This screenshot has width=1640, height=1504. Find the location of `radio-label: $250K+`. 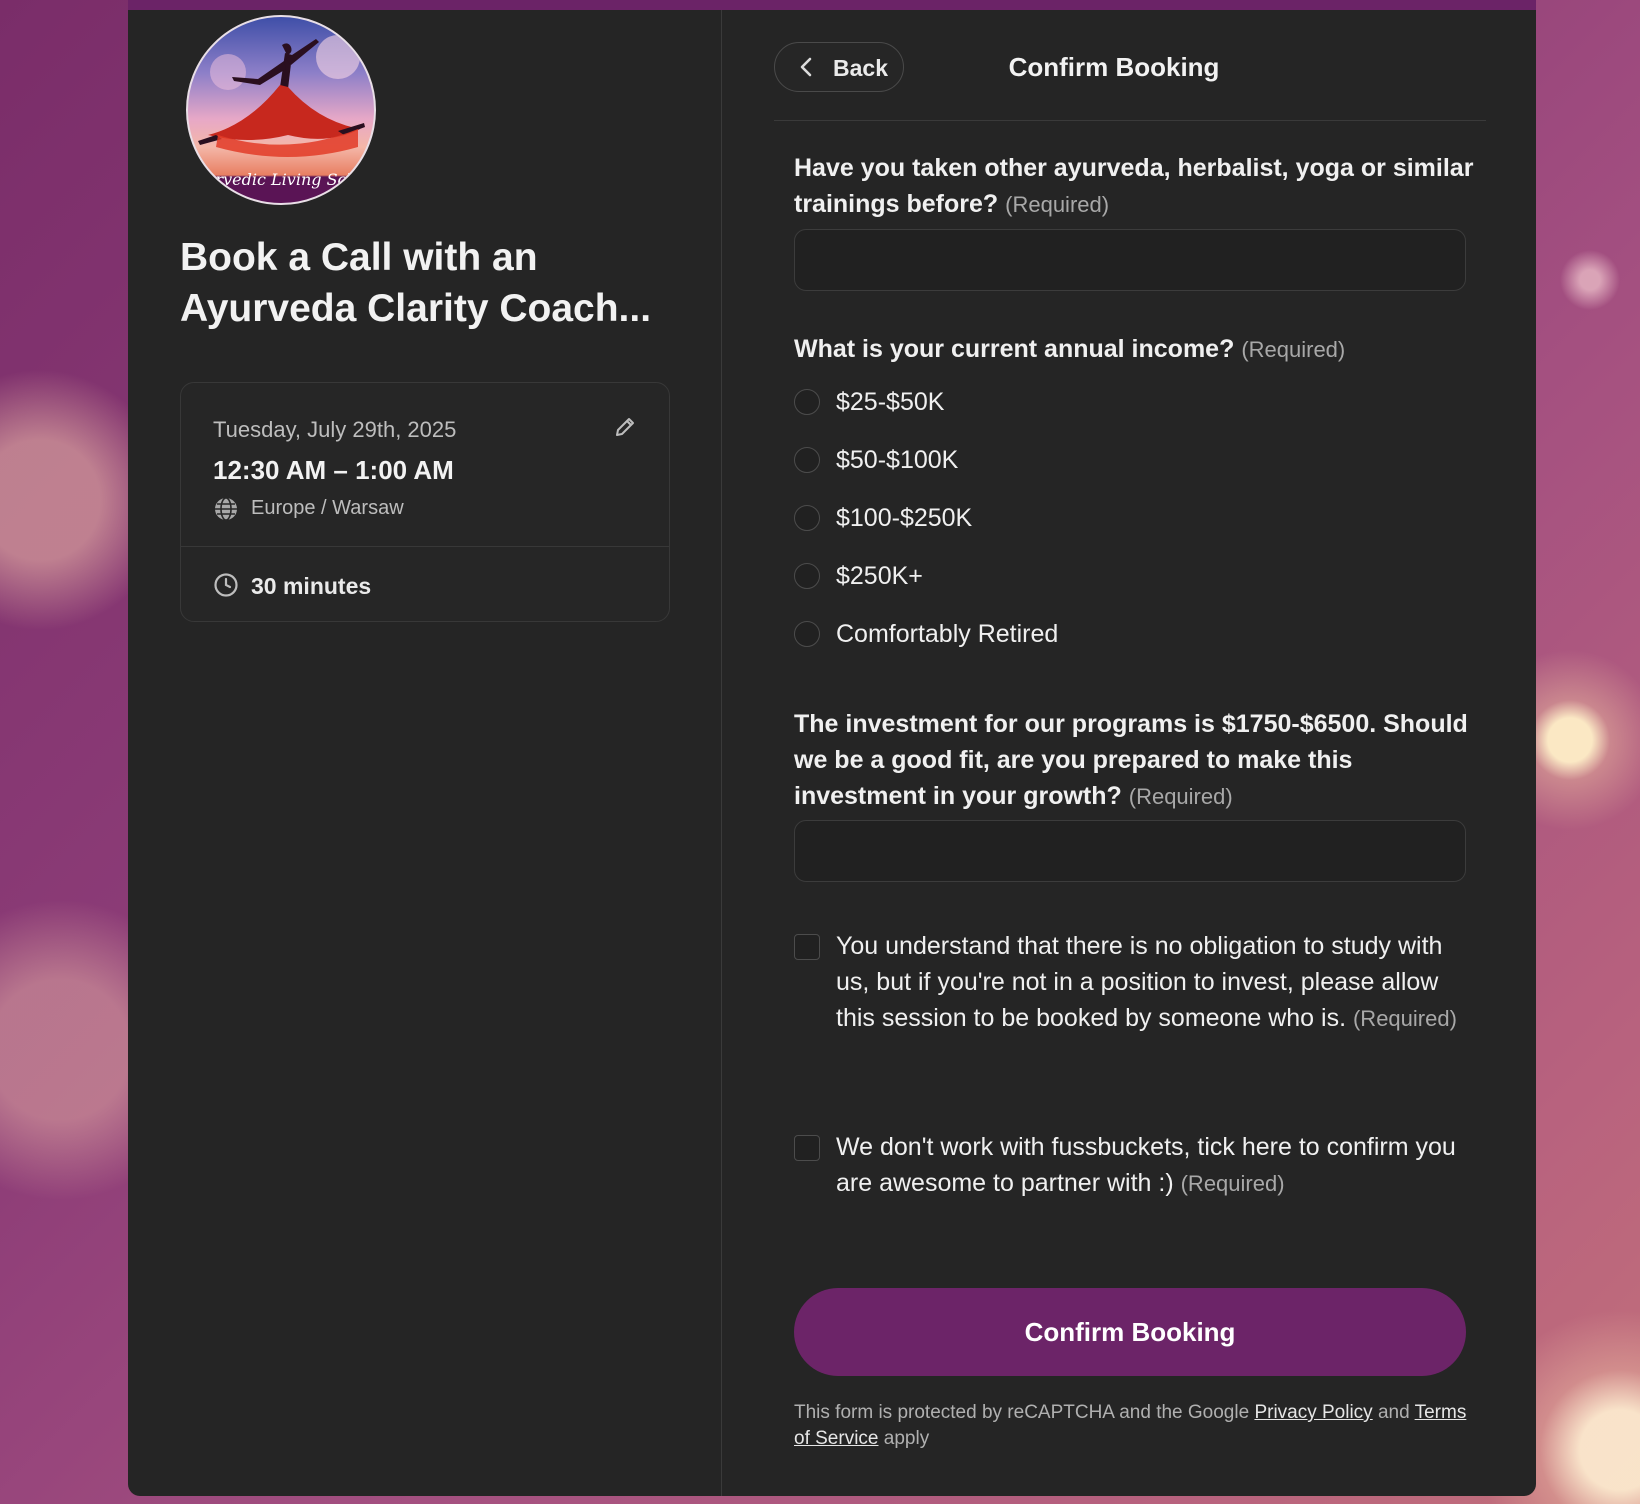

radio-label: $250K+ is located at coordinates (879, 575).